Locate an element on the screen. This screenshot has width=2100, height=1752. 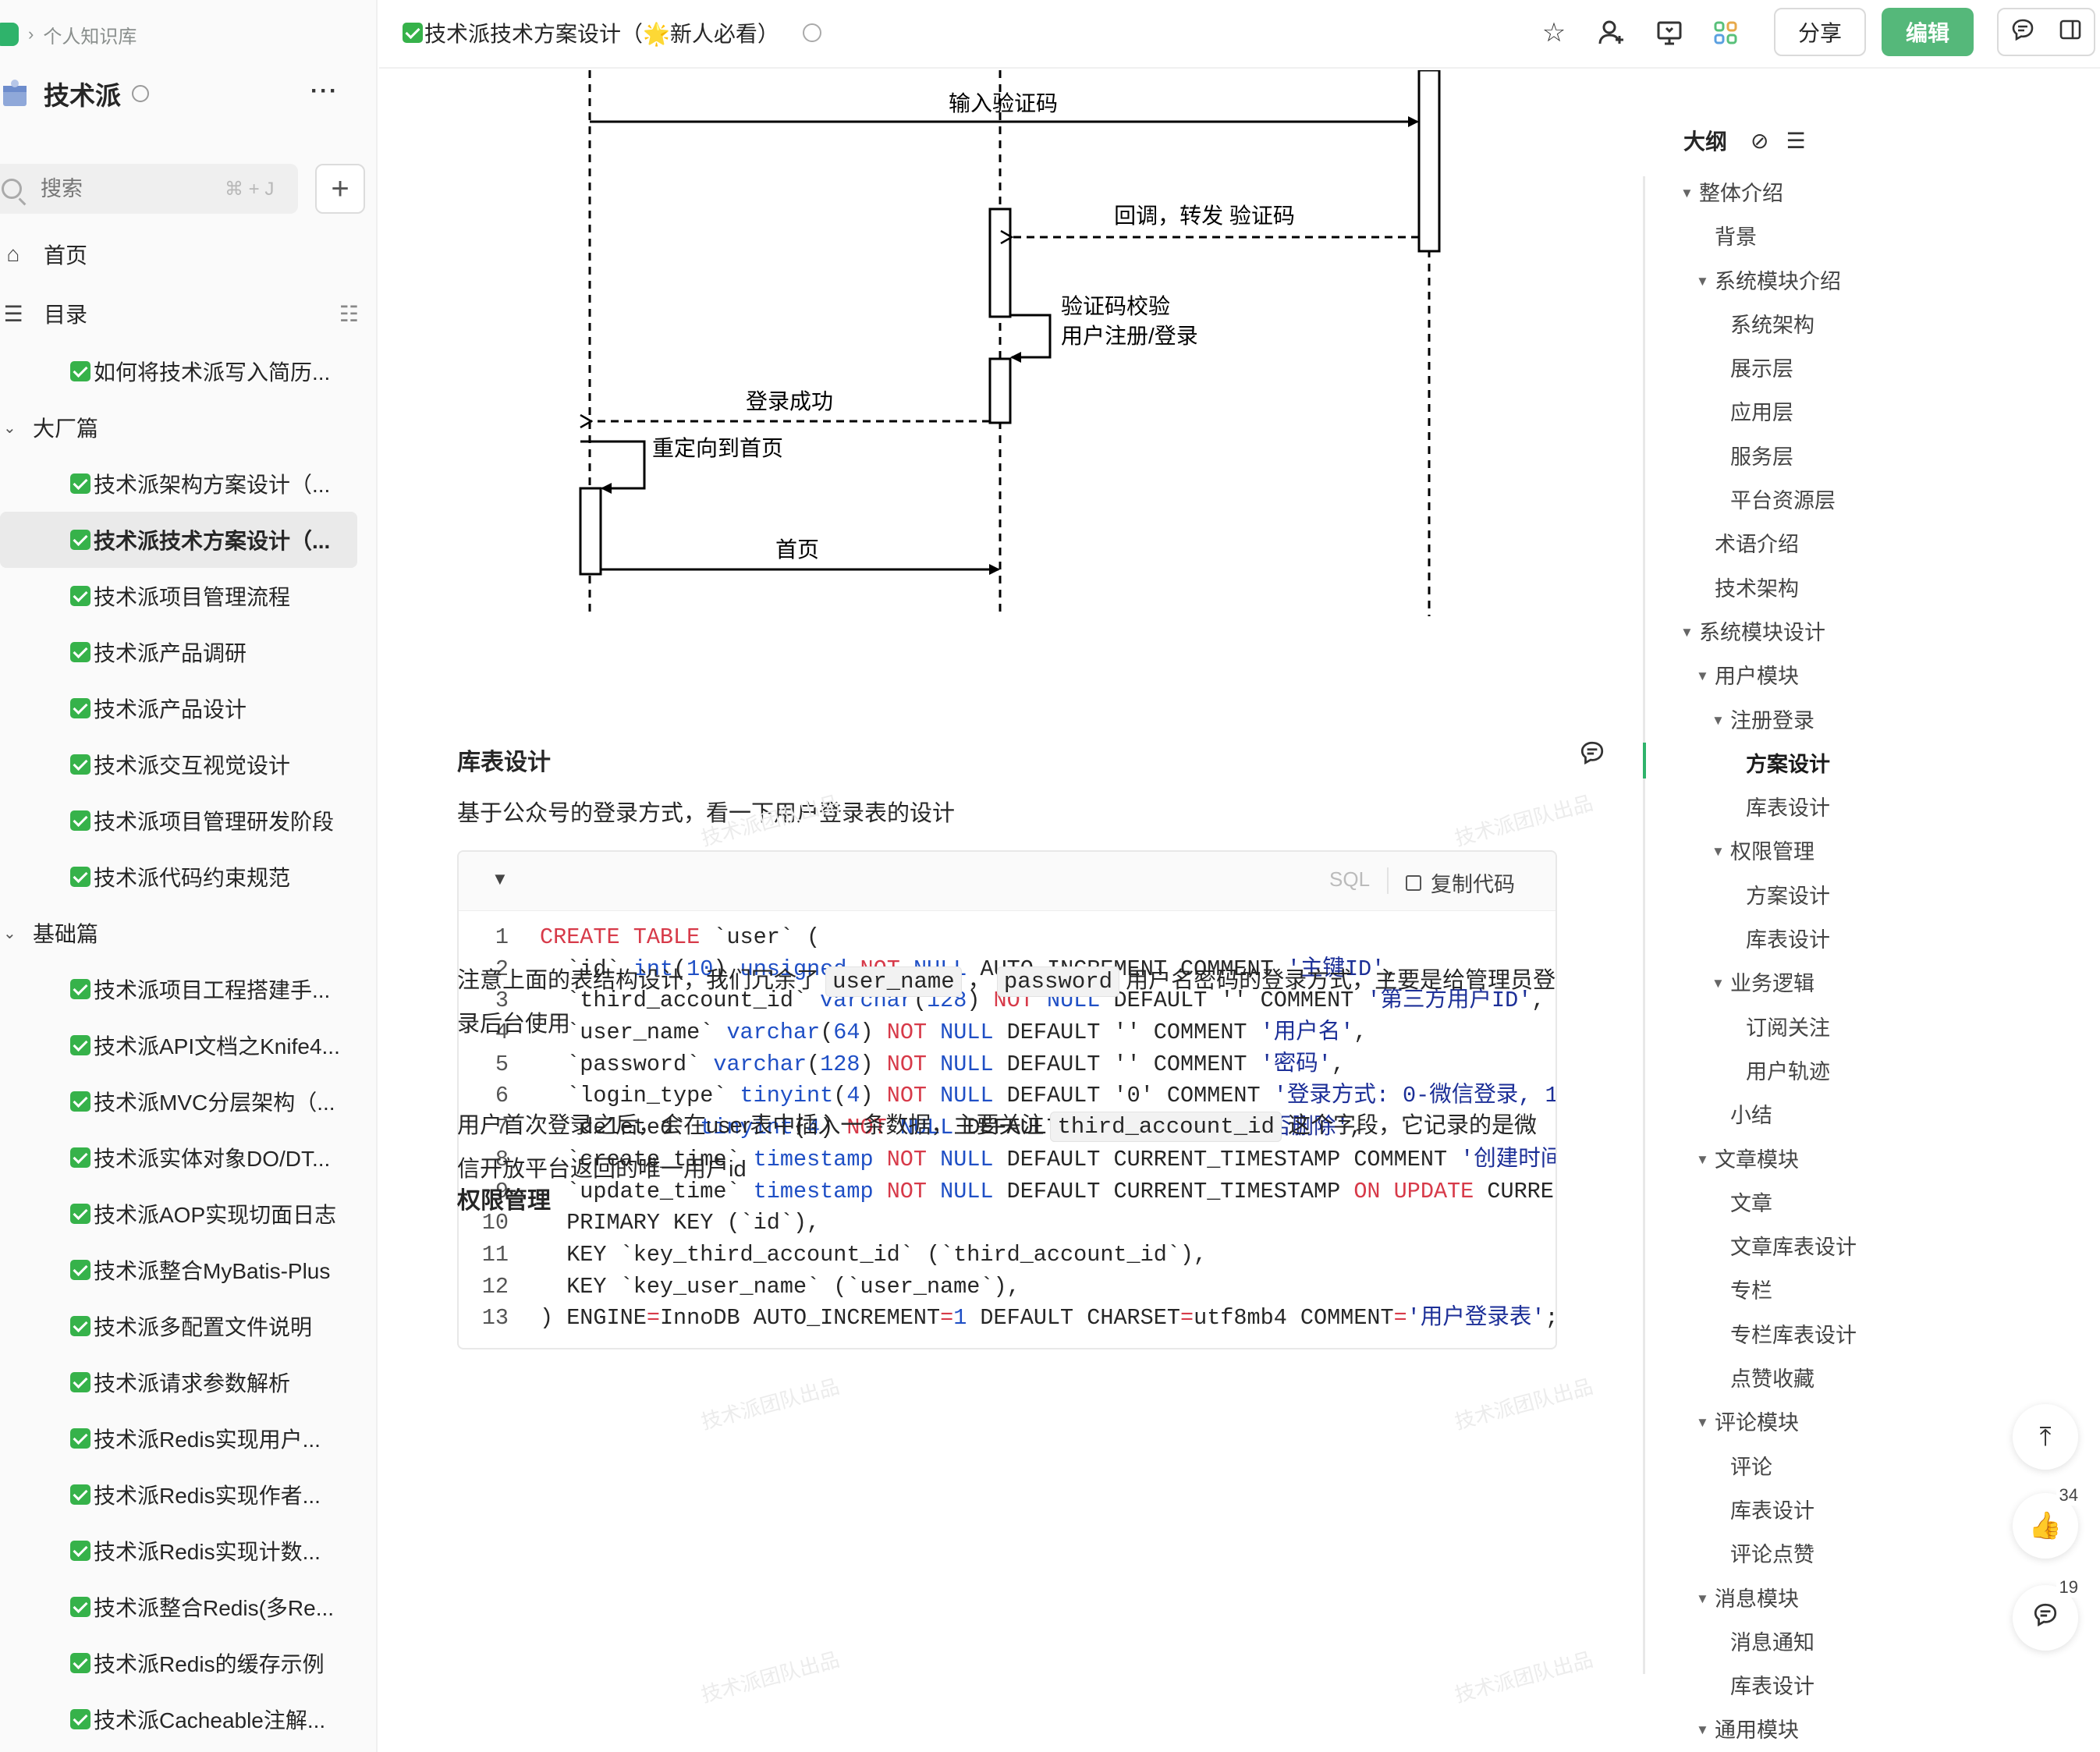
outline-item: ▼ 通用模块 is located at coordinates (1826, 1730).